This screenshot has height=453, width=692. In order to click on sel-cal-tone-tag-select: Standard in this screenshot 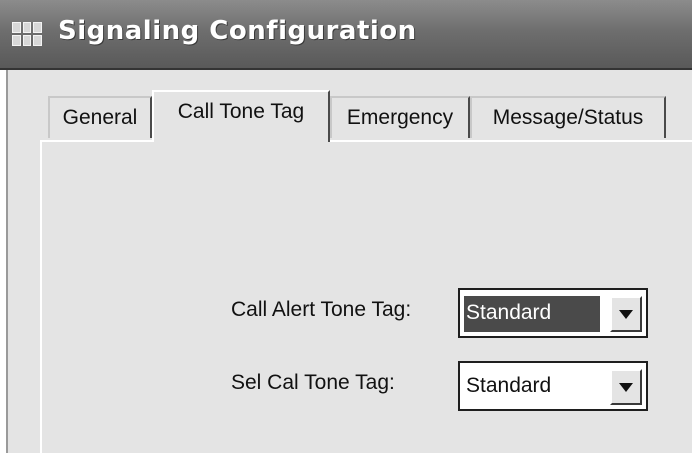, I will do `click(553, 386)`.